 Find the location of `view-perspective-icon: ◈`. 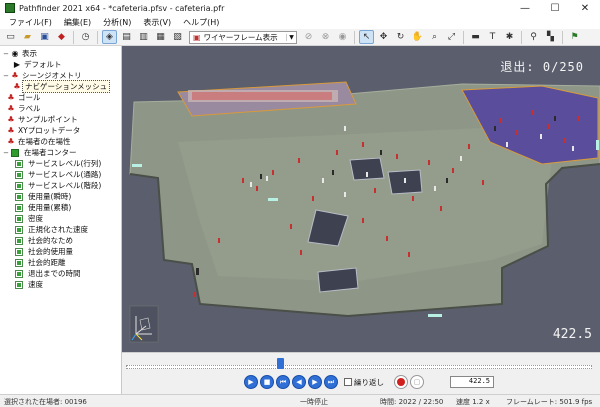

view-perspective-icon: ◈ is located at coordinates (109, 37).